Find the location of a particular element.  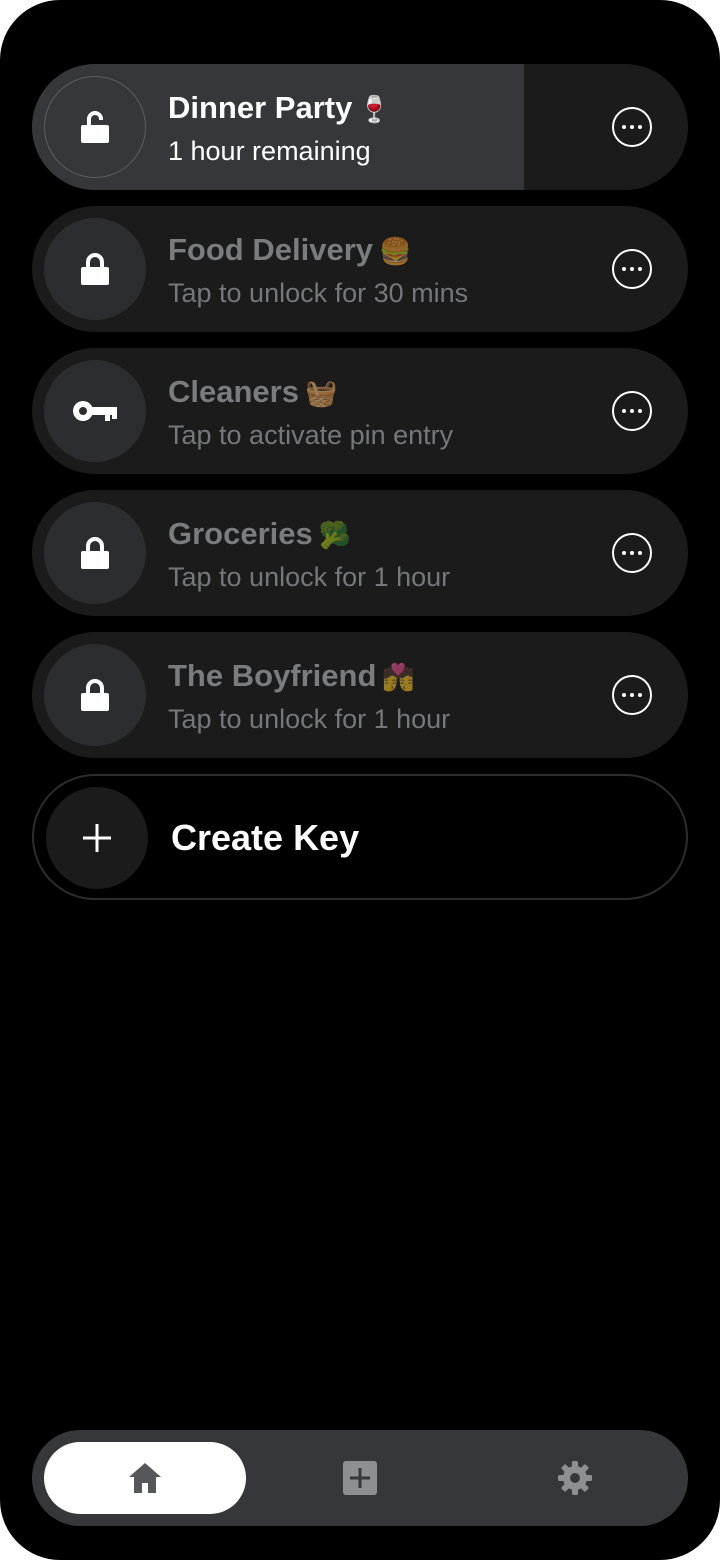

tab-home is located at coordinates (145, 1478).